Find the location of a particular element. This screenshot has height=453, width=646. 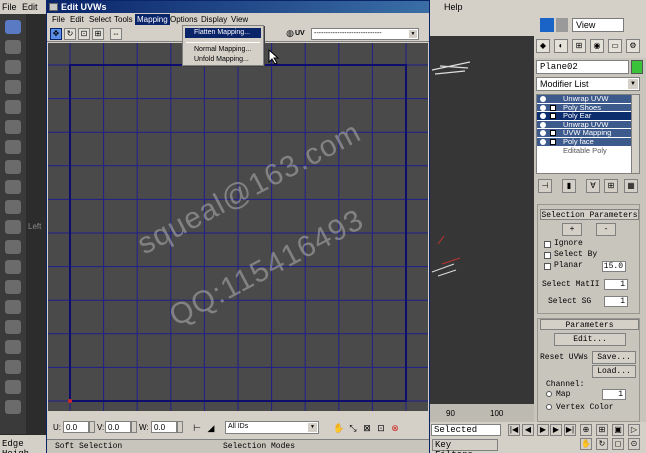

freeform-tool-icon: ⊞ is located at coordinates (98, 34).